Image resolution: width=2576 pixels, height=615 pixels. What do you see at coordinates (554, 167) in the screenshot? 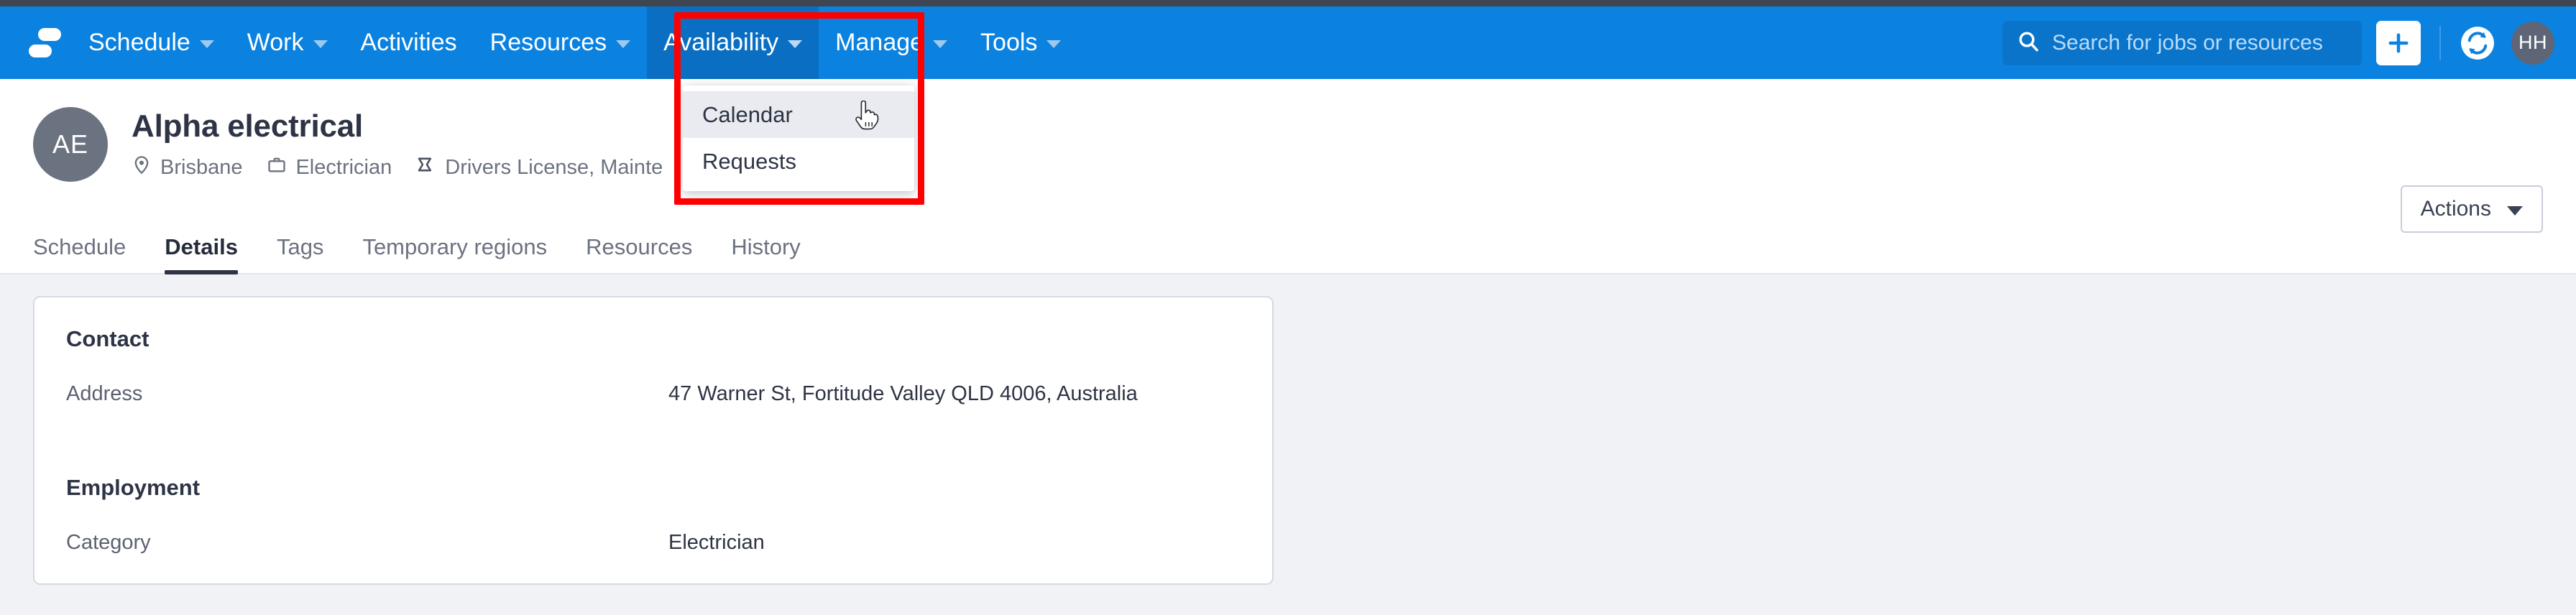
I see `meta-label: Drivers License, Mainte` at bounding box center [554, 167].